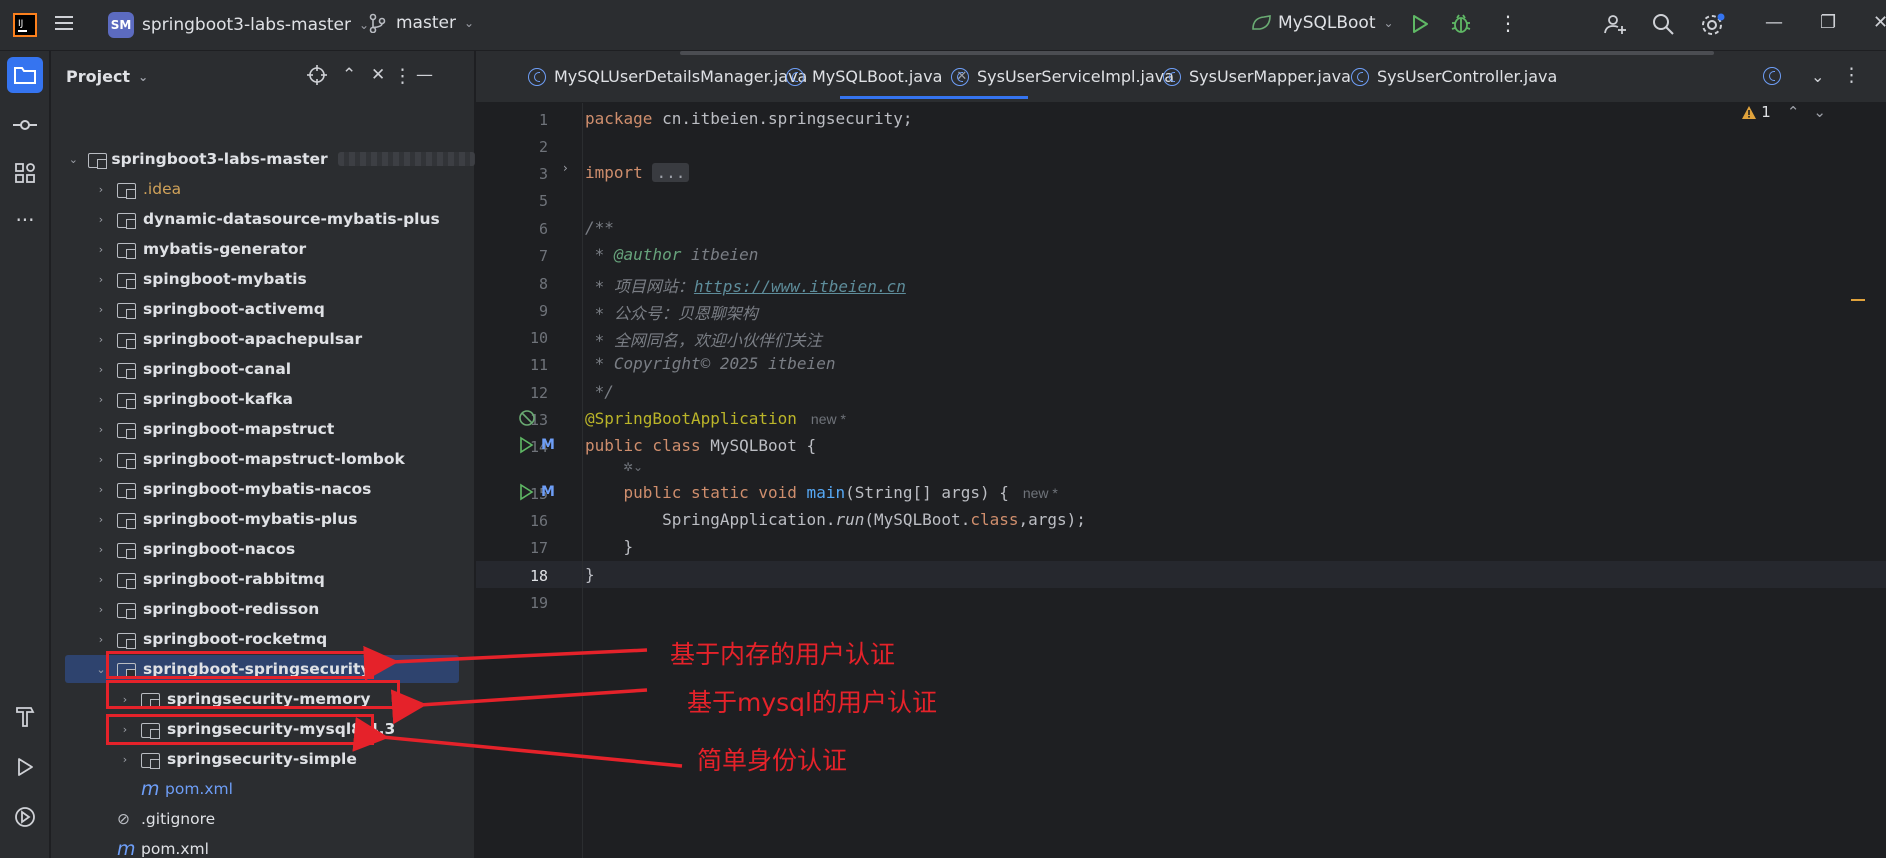  What do you see at coordinates (783, 654) in the screenshot?
I see `annotation-memory: 基于内存的用户认证` at bounding box center [783, 654].